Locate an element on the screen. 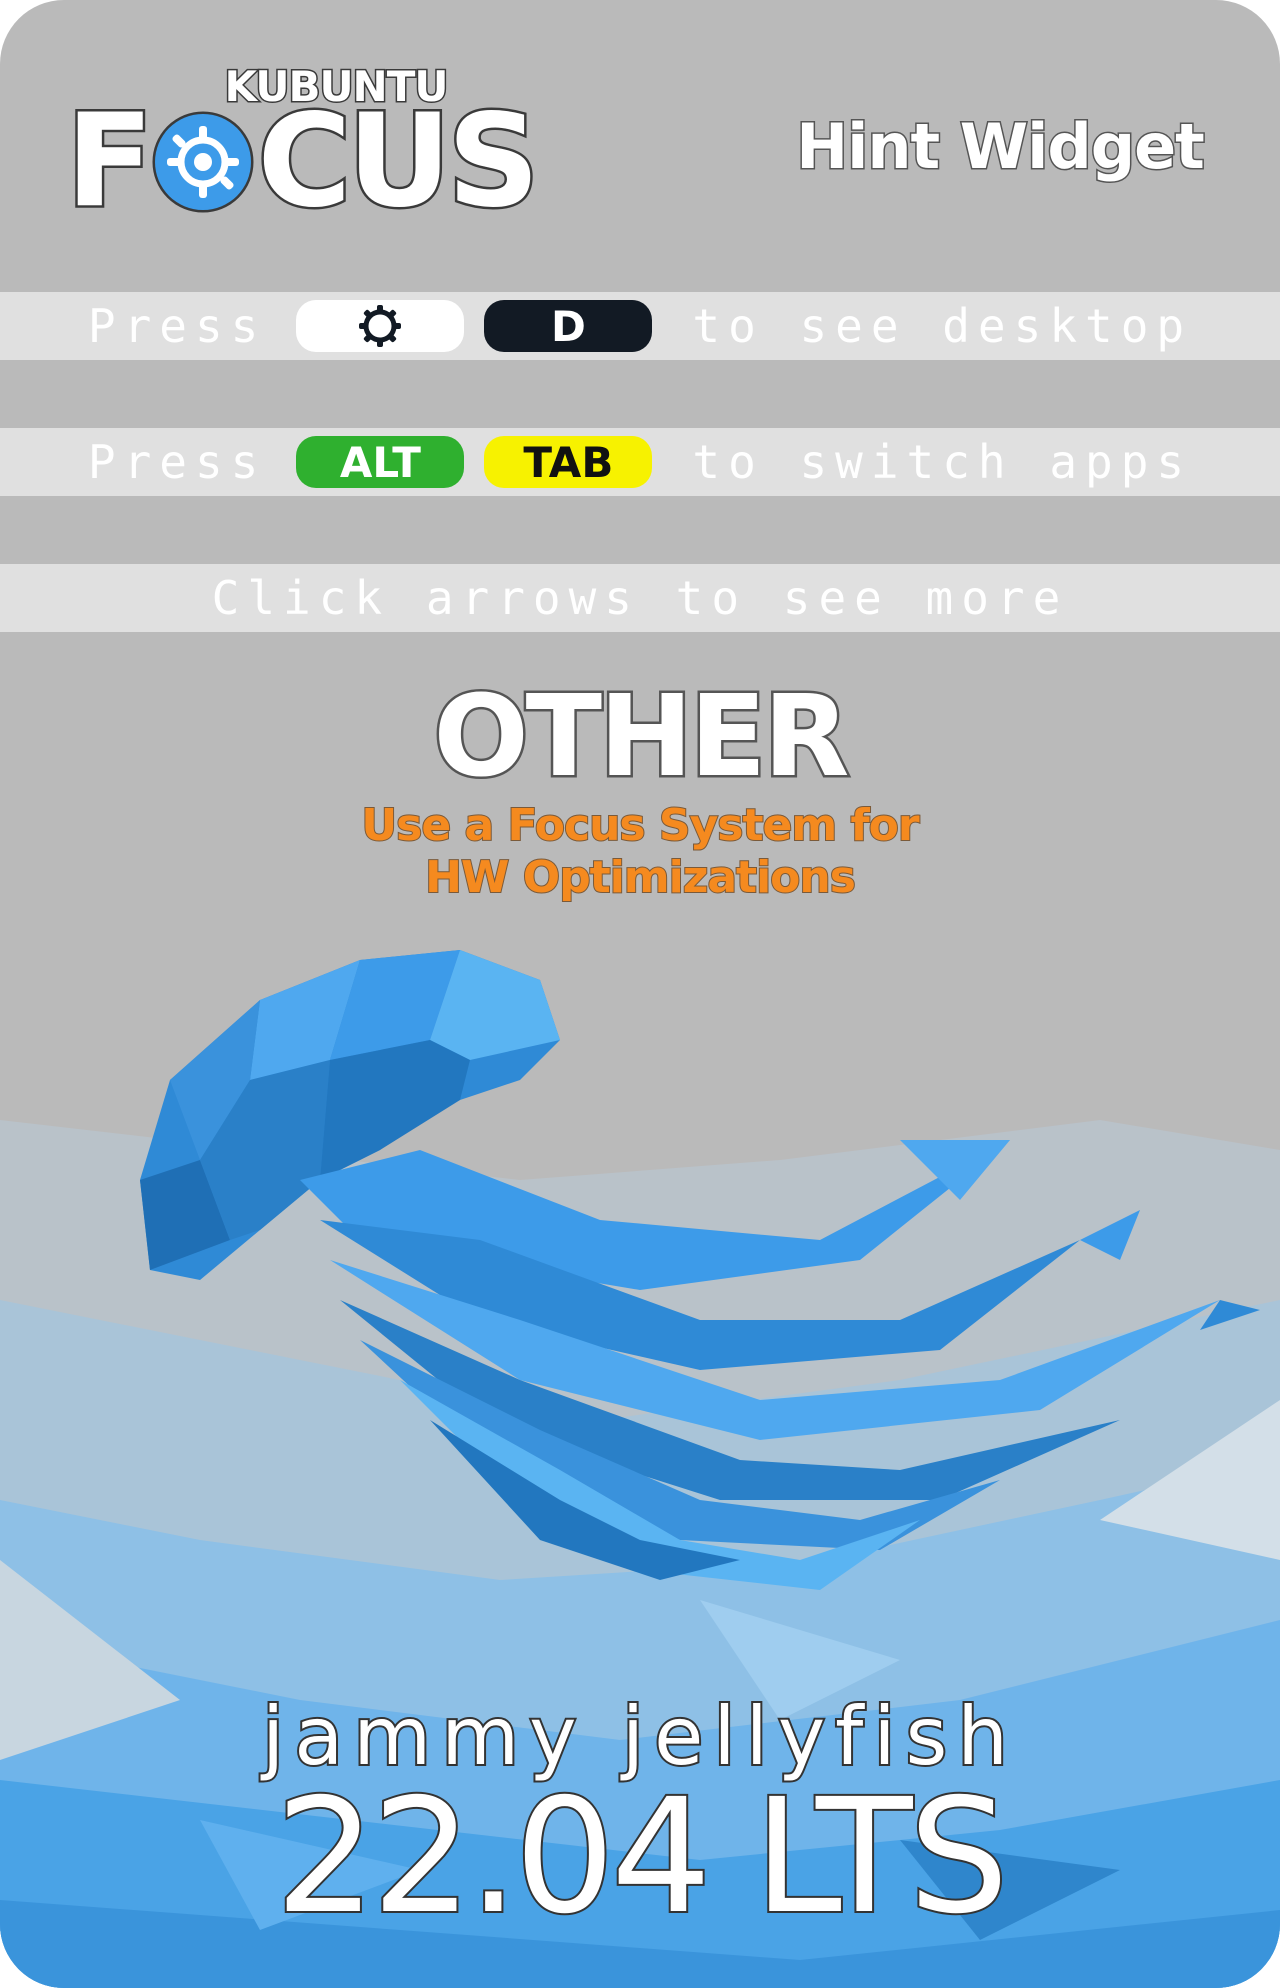  release-version: 22.04 LTS is located at coordinates (642, 1857).